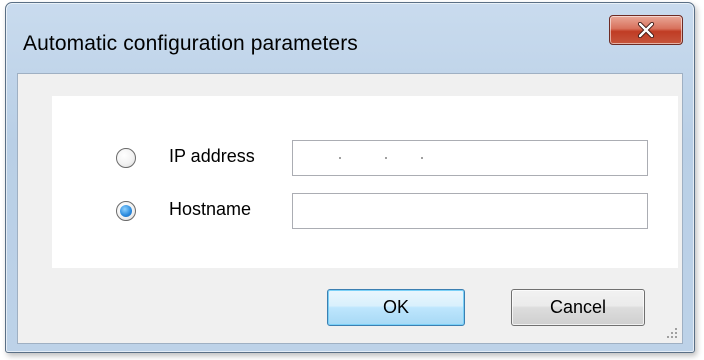  Describe the element at coordinates (672, 333) in the screenshot. I see `resize-grip-icon` at that location.